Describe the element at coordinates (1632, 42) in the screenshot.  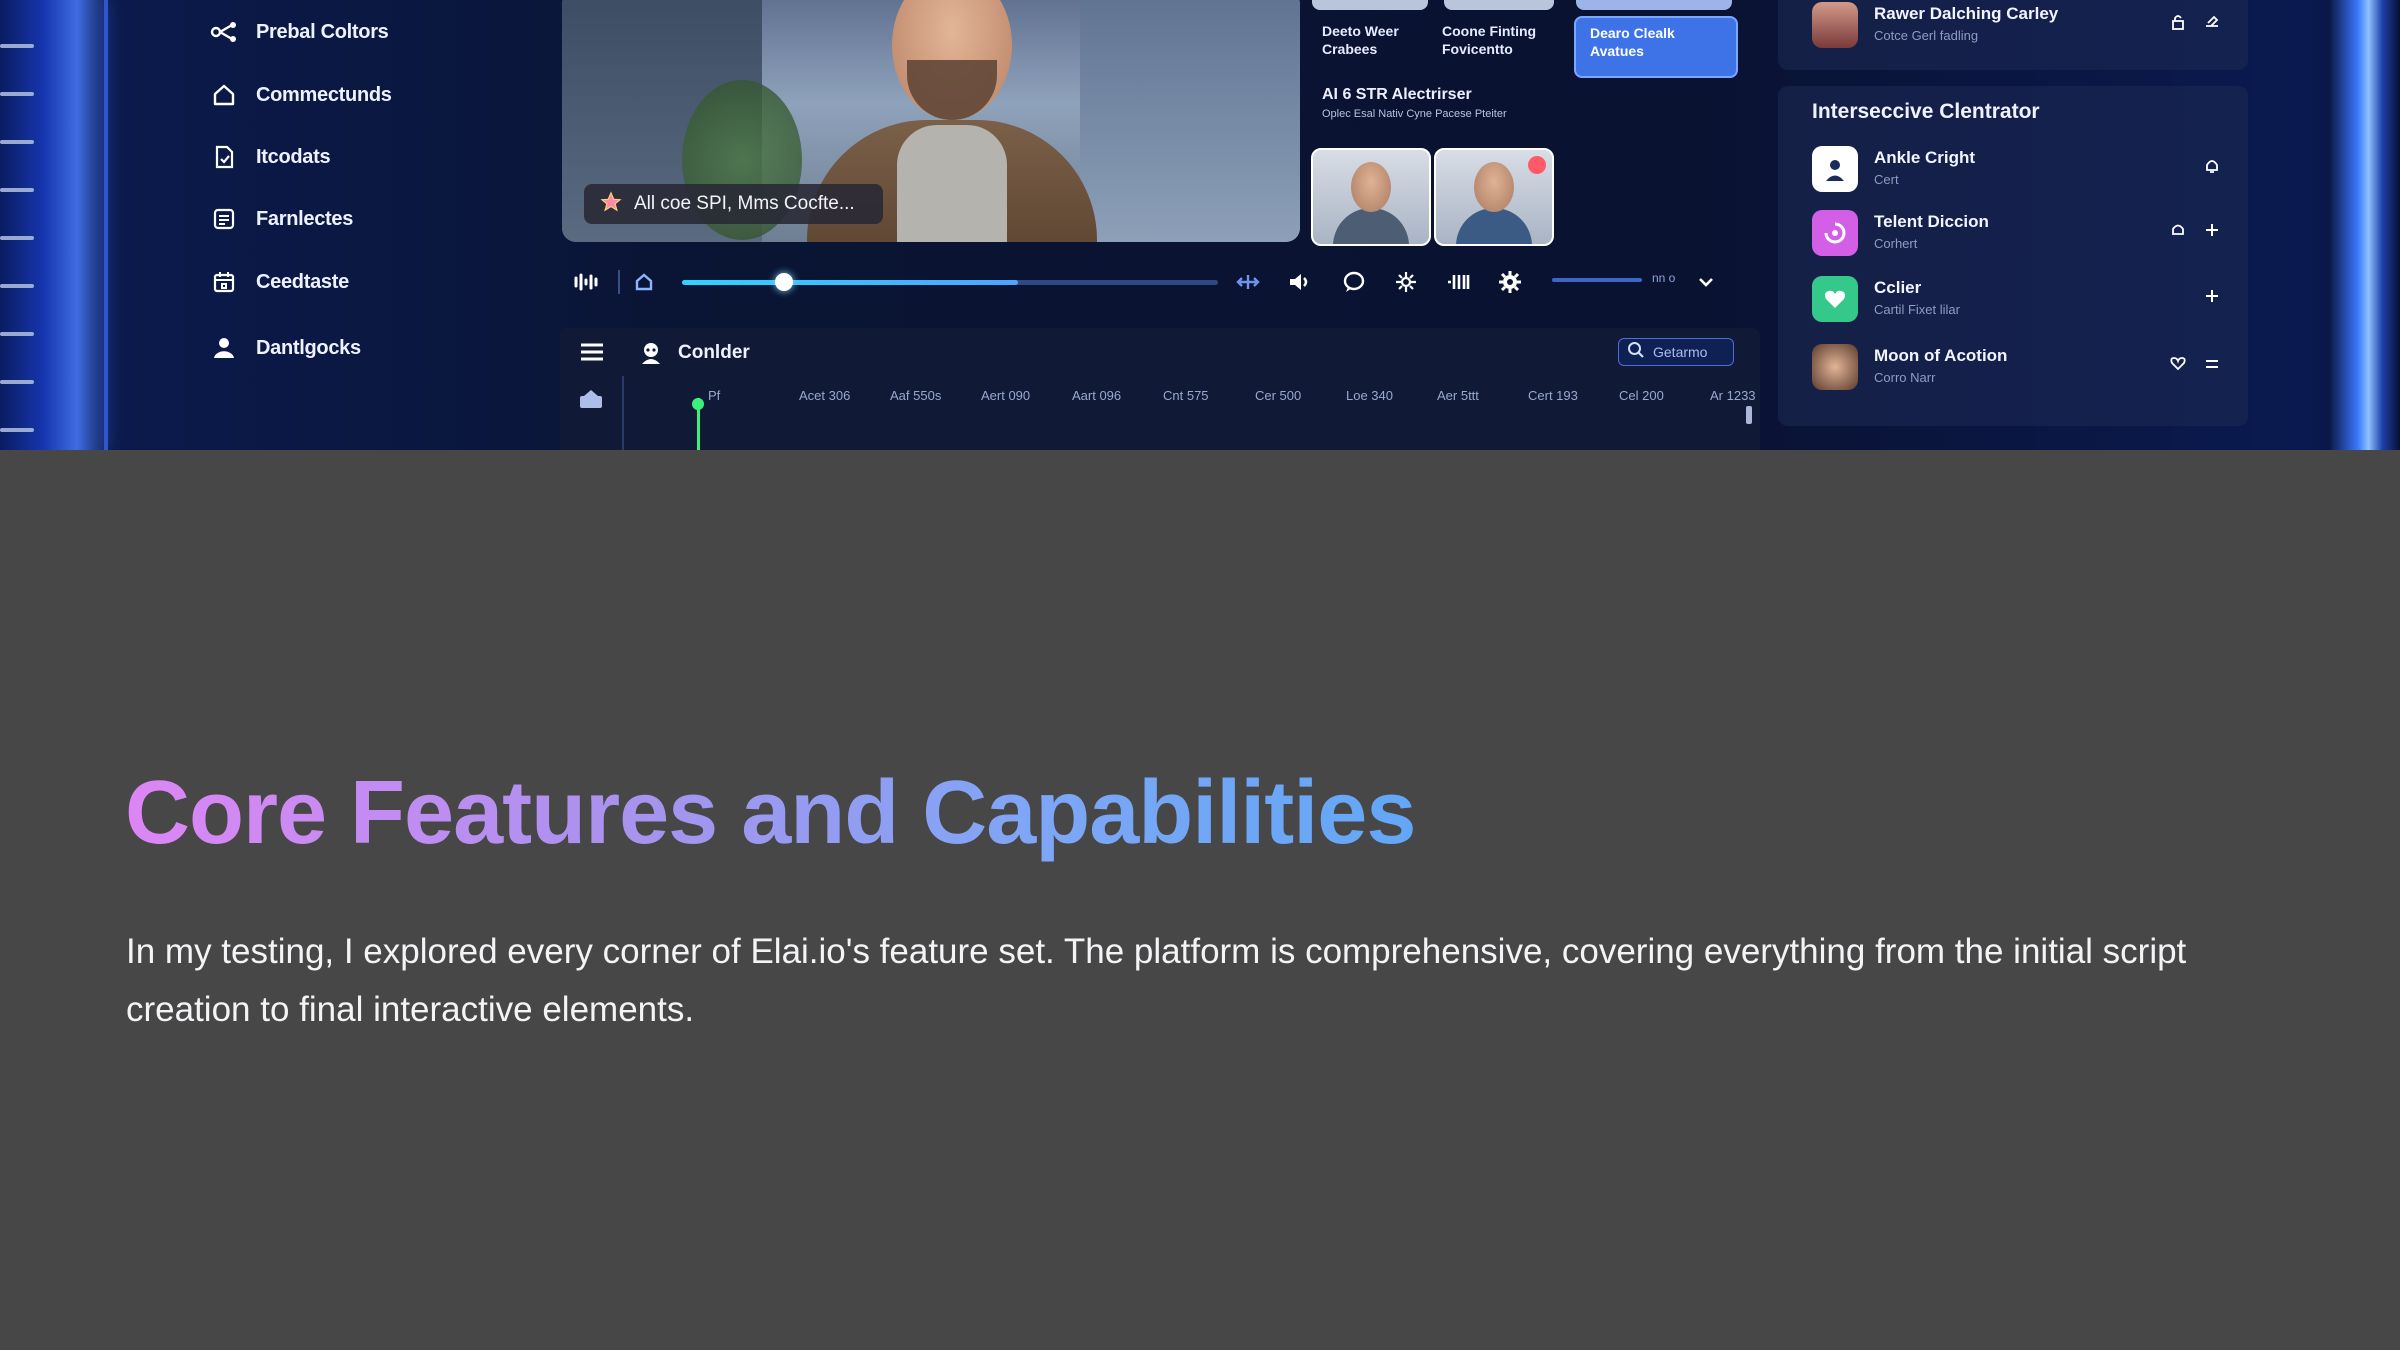
I see `avatar-card-3-label: Dearo Clealk Avatues` at that location.